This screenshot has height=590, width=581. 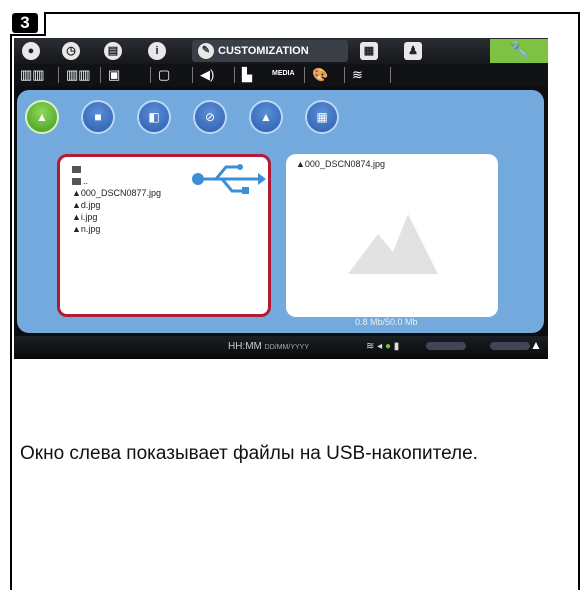 What do you see at coordinates (86, 181) in the screenshot?
I see `file-name: ..` at bounding box center [86, 181].